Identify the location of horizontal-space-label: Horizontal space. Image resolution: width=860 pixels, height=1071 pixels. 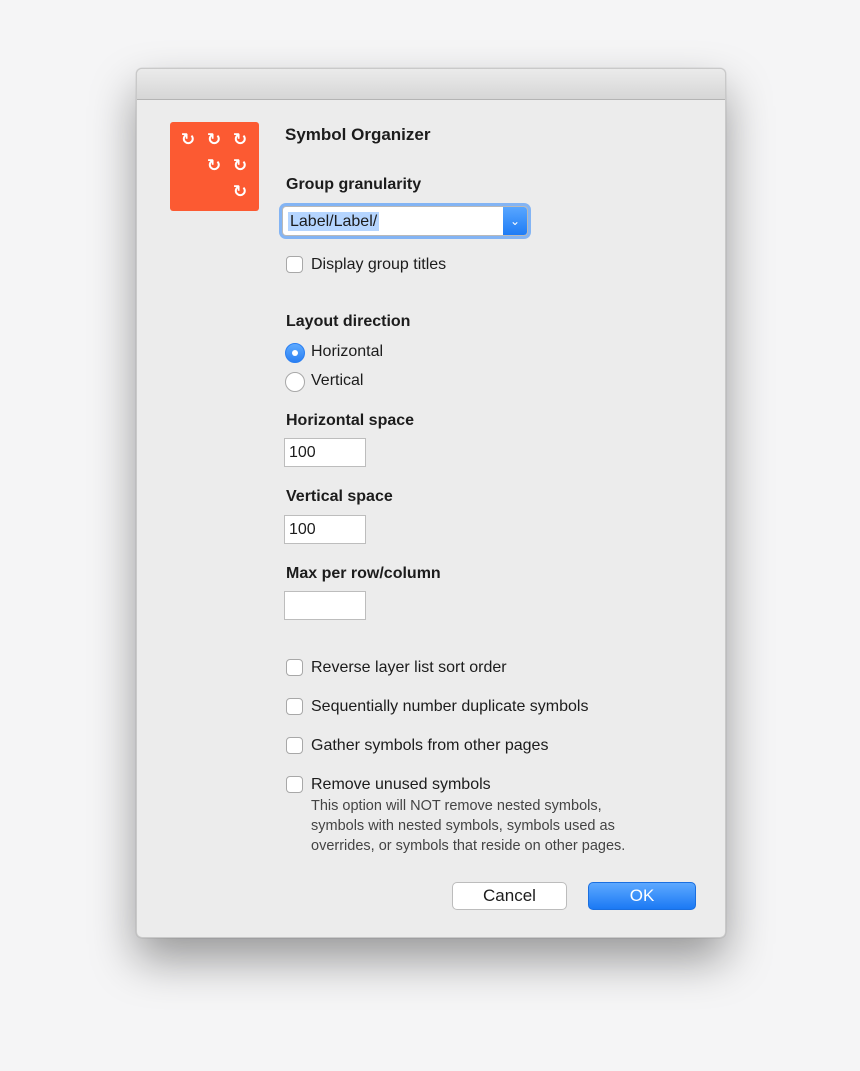
(350, 420).